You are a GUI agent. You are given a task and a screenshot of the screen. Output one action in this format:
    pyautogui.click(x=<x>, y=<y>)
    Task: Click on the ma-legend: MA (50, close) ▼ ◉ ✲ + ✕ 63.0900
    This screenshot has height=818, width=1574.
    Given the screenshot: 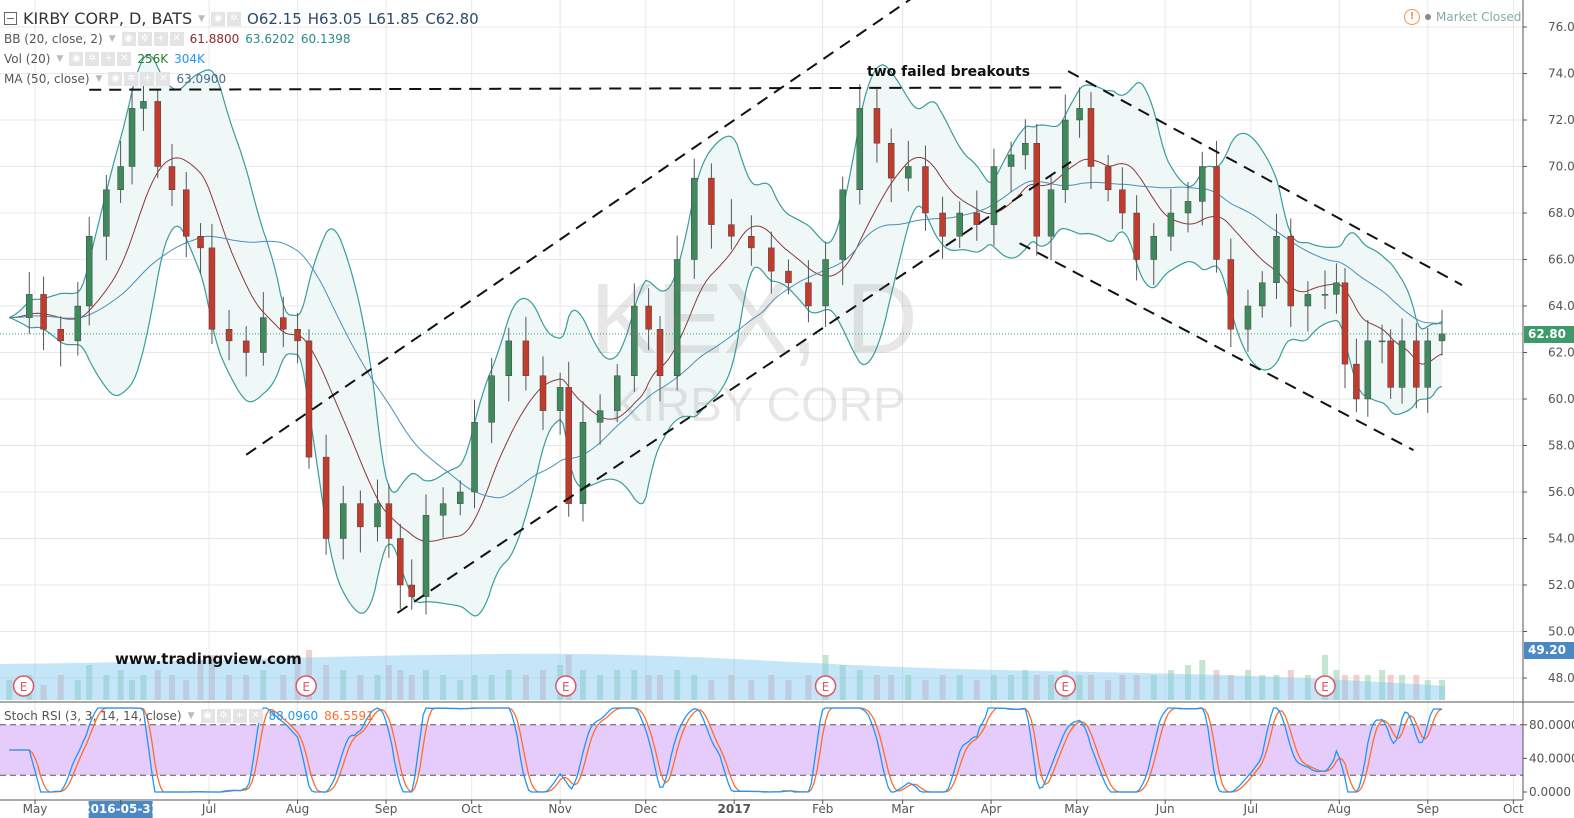 What is the action you would take?
    pyautogui.click(x=115, y=79)
    